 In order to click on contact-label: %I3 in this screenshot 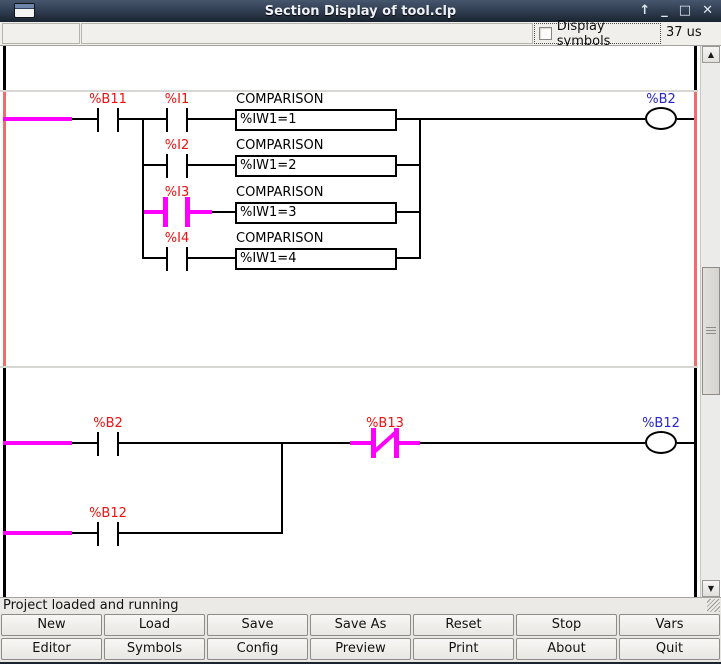, I will do `click(177, 192)`.